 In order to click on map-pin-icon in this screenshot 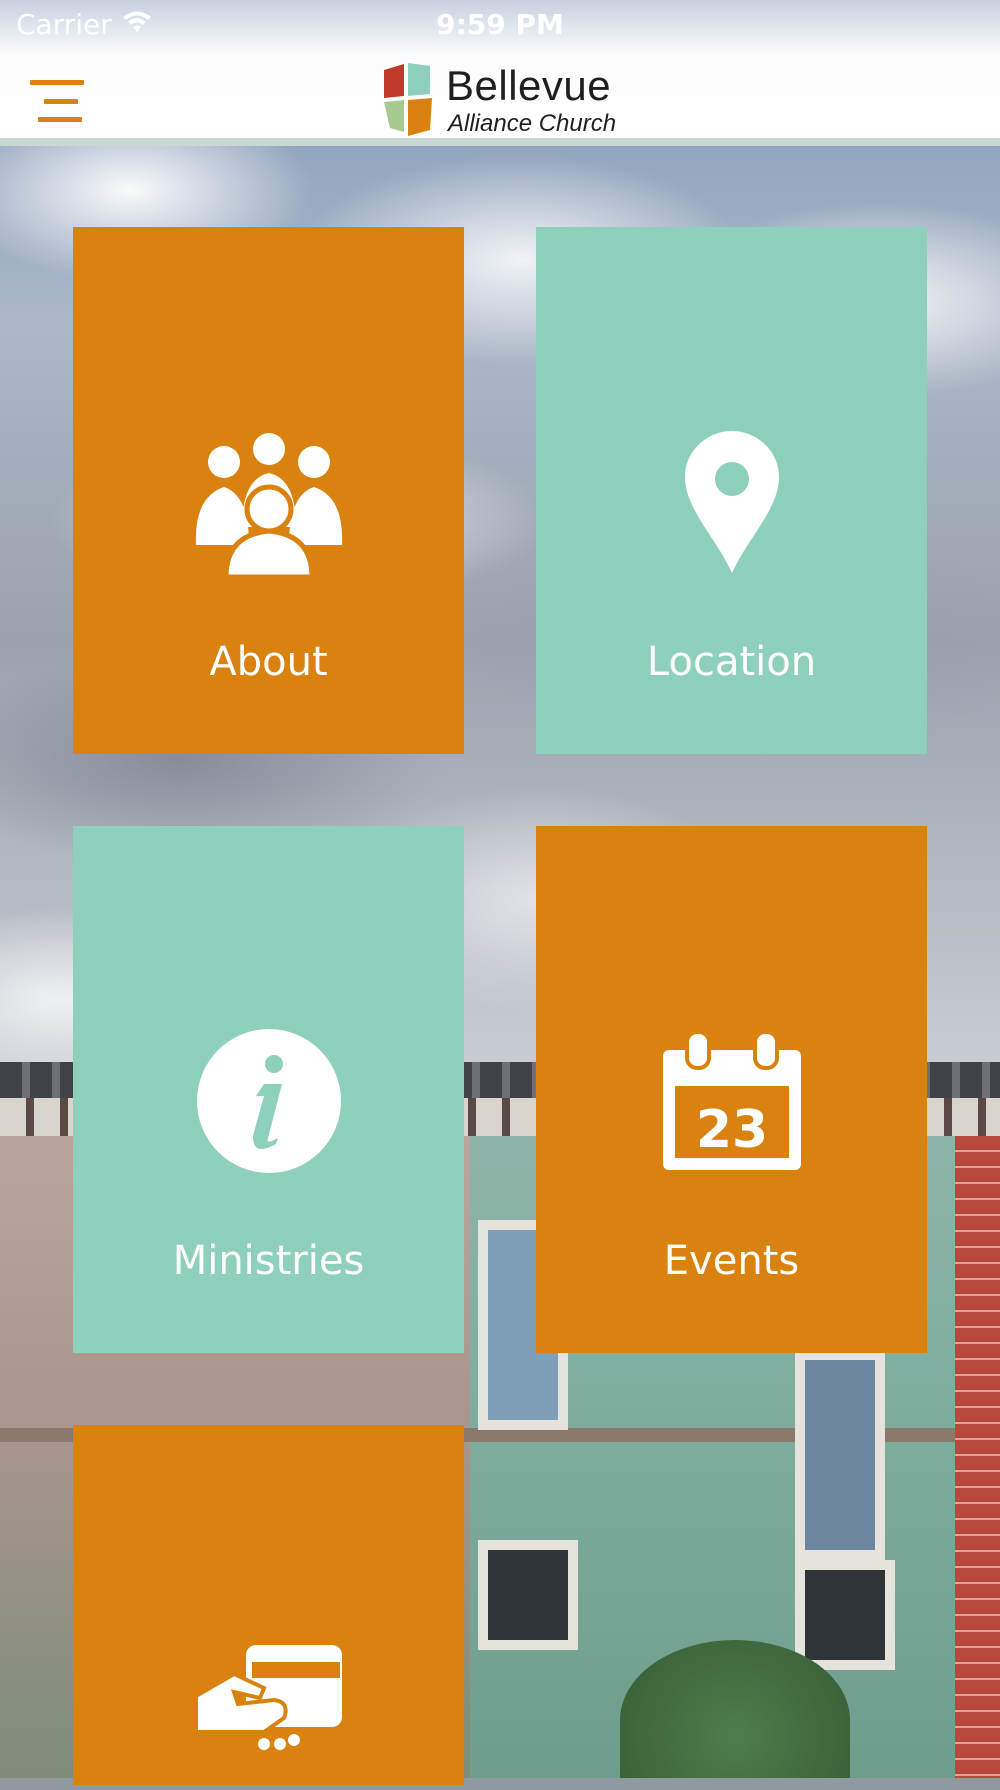, I will do `click(731, 502)`.